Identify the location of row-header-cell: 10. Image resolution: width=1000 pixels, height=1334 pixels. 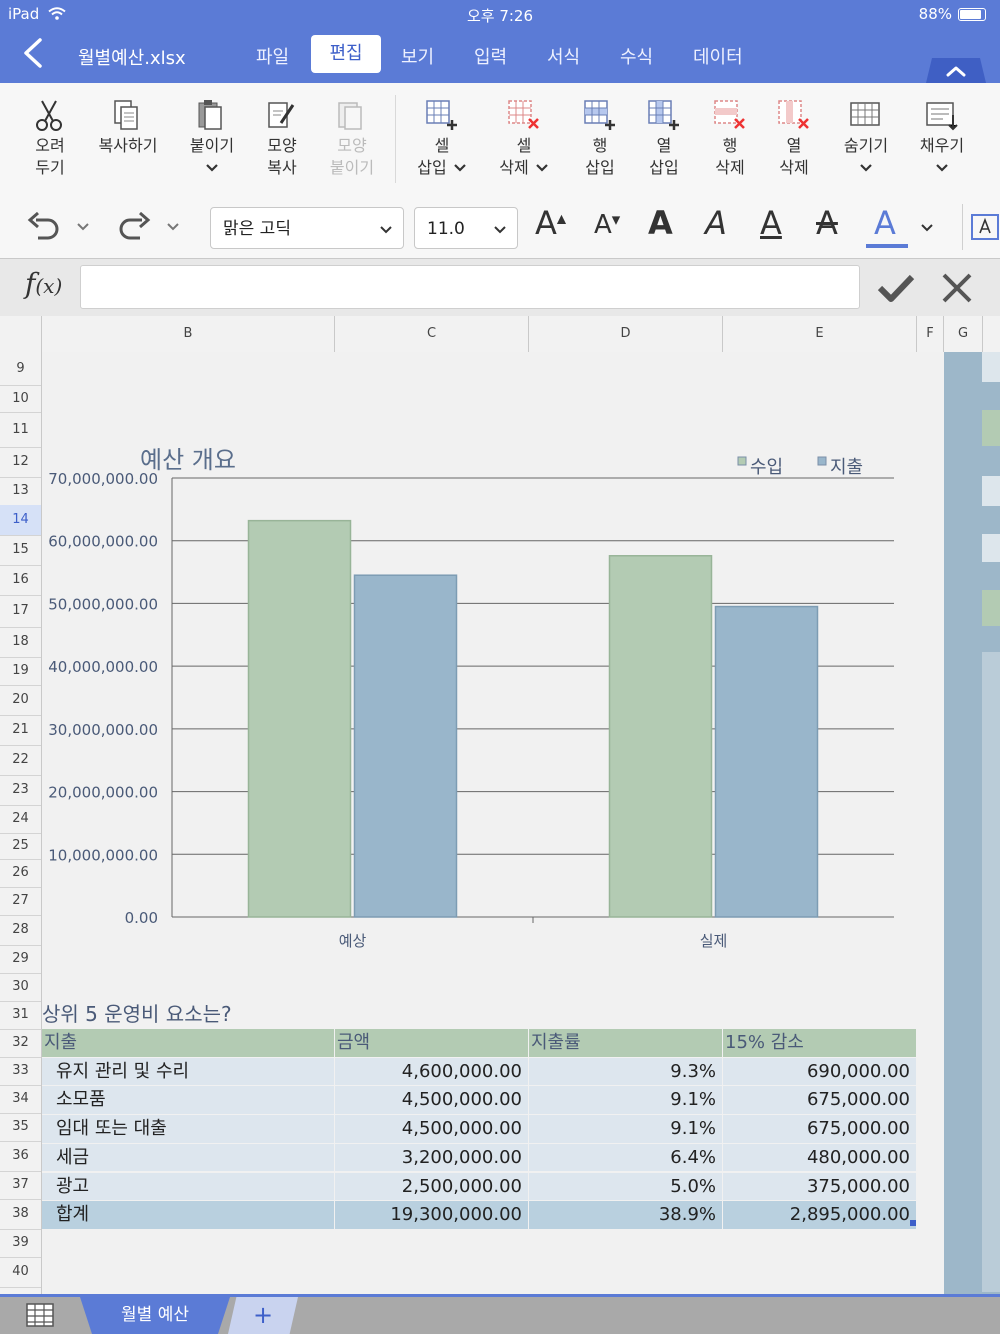
(20, 398).